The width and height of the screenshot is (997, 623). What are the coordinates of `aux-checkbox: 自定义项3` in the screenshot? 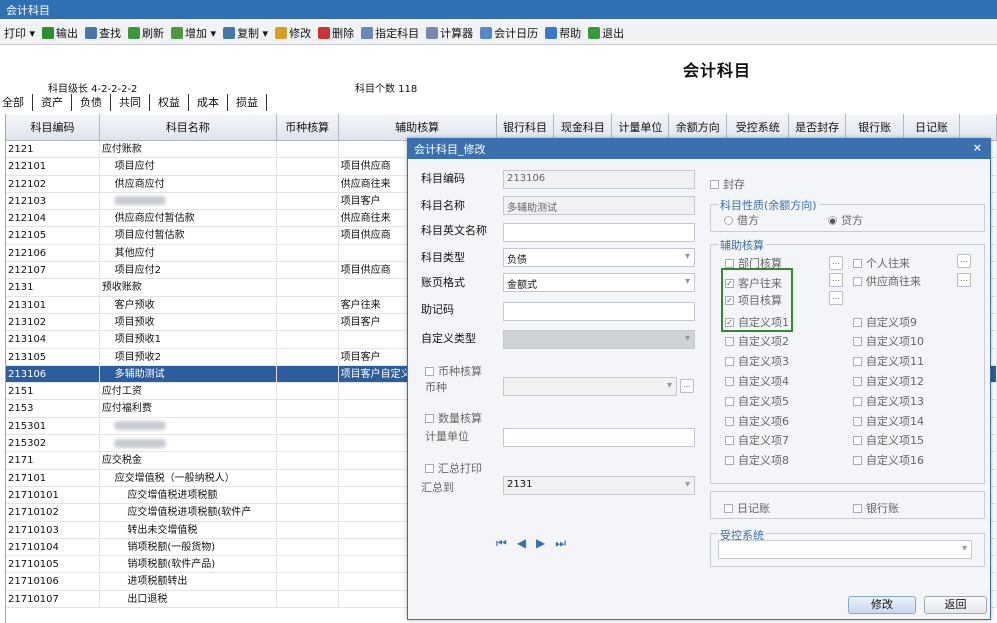 It's located at (757, 361).